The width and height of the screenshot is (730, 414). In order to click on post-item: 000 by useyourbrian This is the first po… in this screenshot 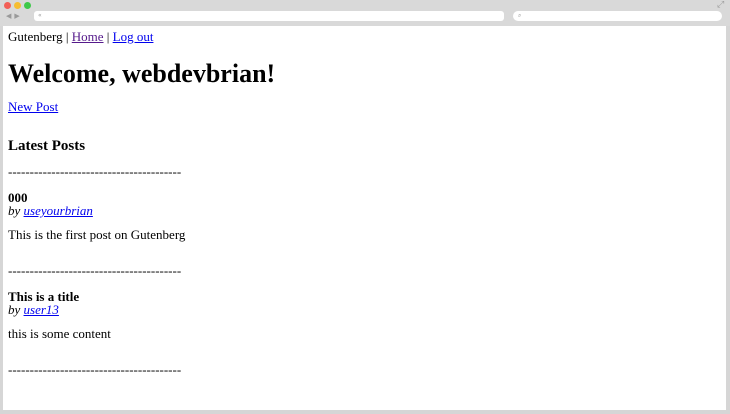, I will do `click(358, 216)`.